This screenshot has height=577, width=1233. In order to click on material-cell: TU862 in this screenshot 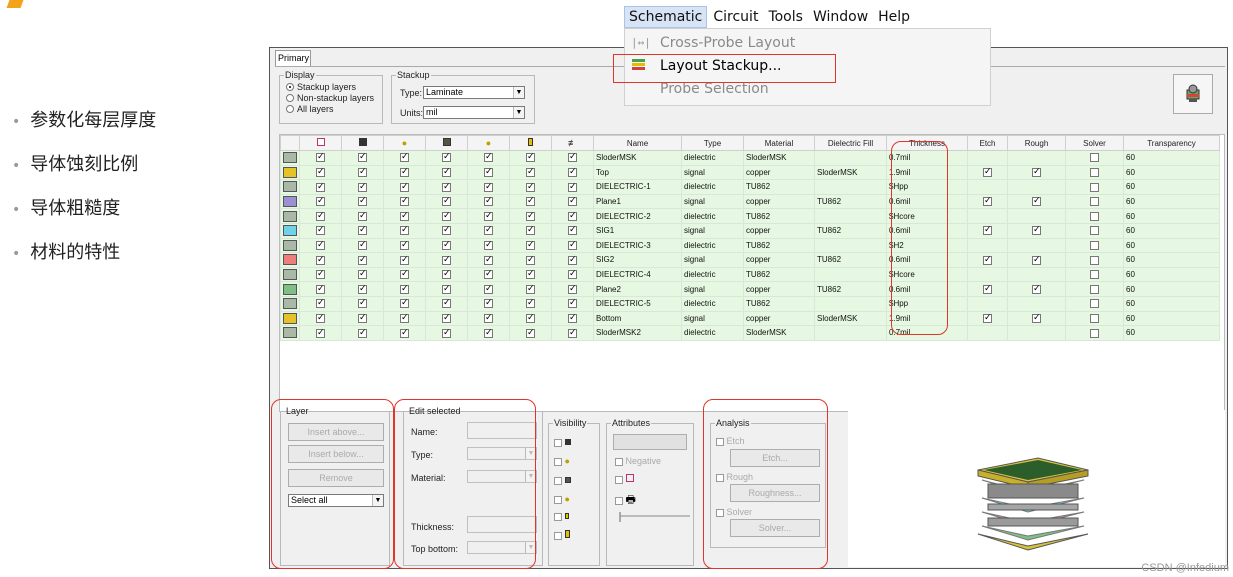, I will do `click(779, 303)`.